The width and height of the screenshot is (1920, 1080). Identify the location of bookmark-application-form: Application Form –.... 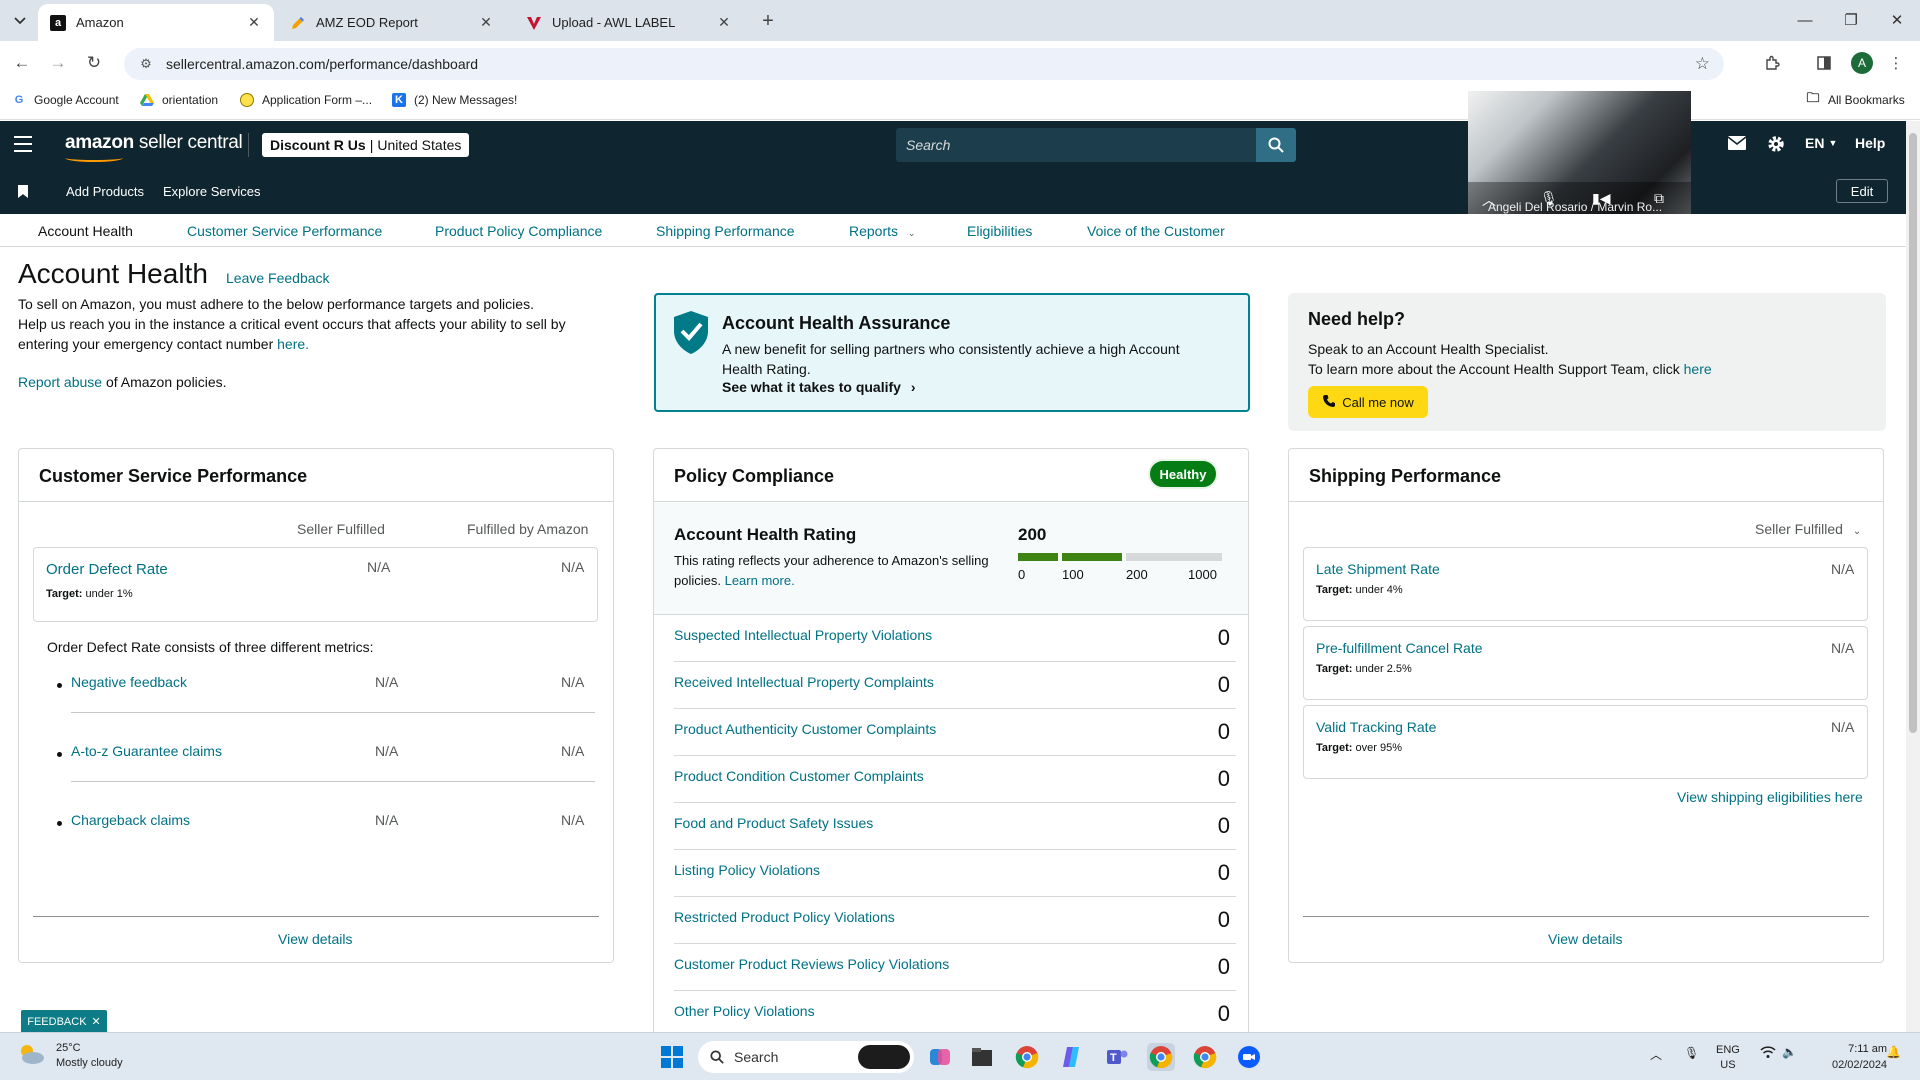
(306, 100).